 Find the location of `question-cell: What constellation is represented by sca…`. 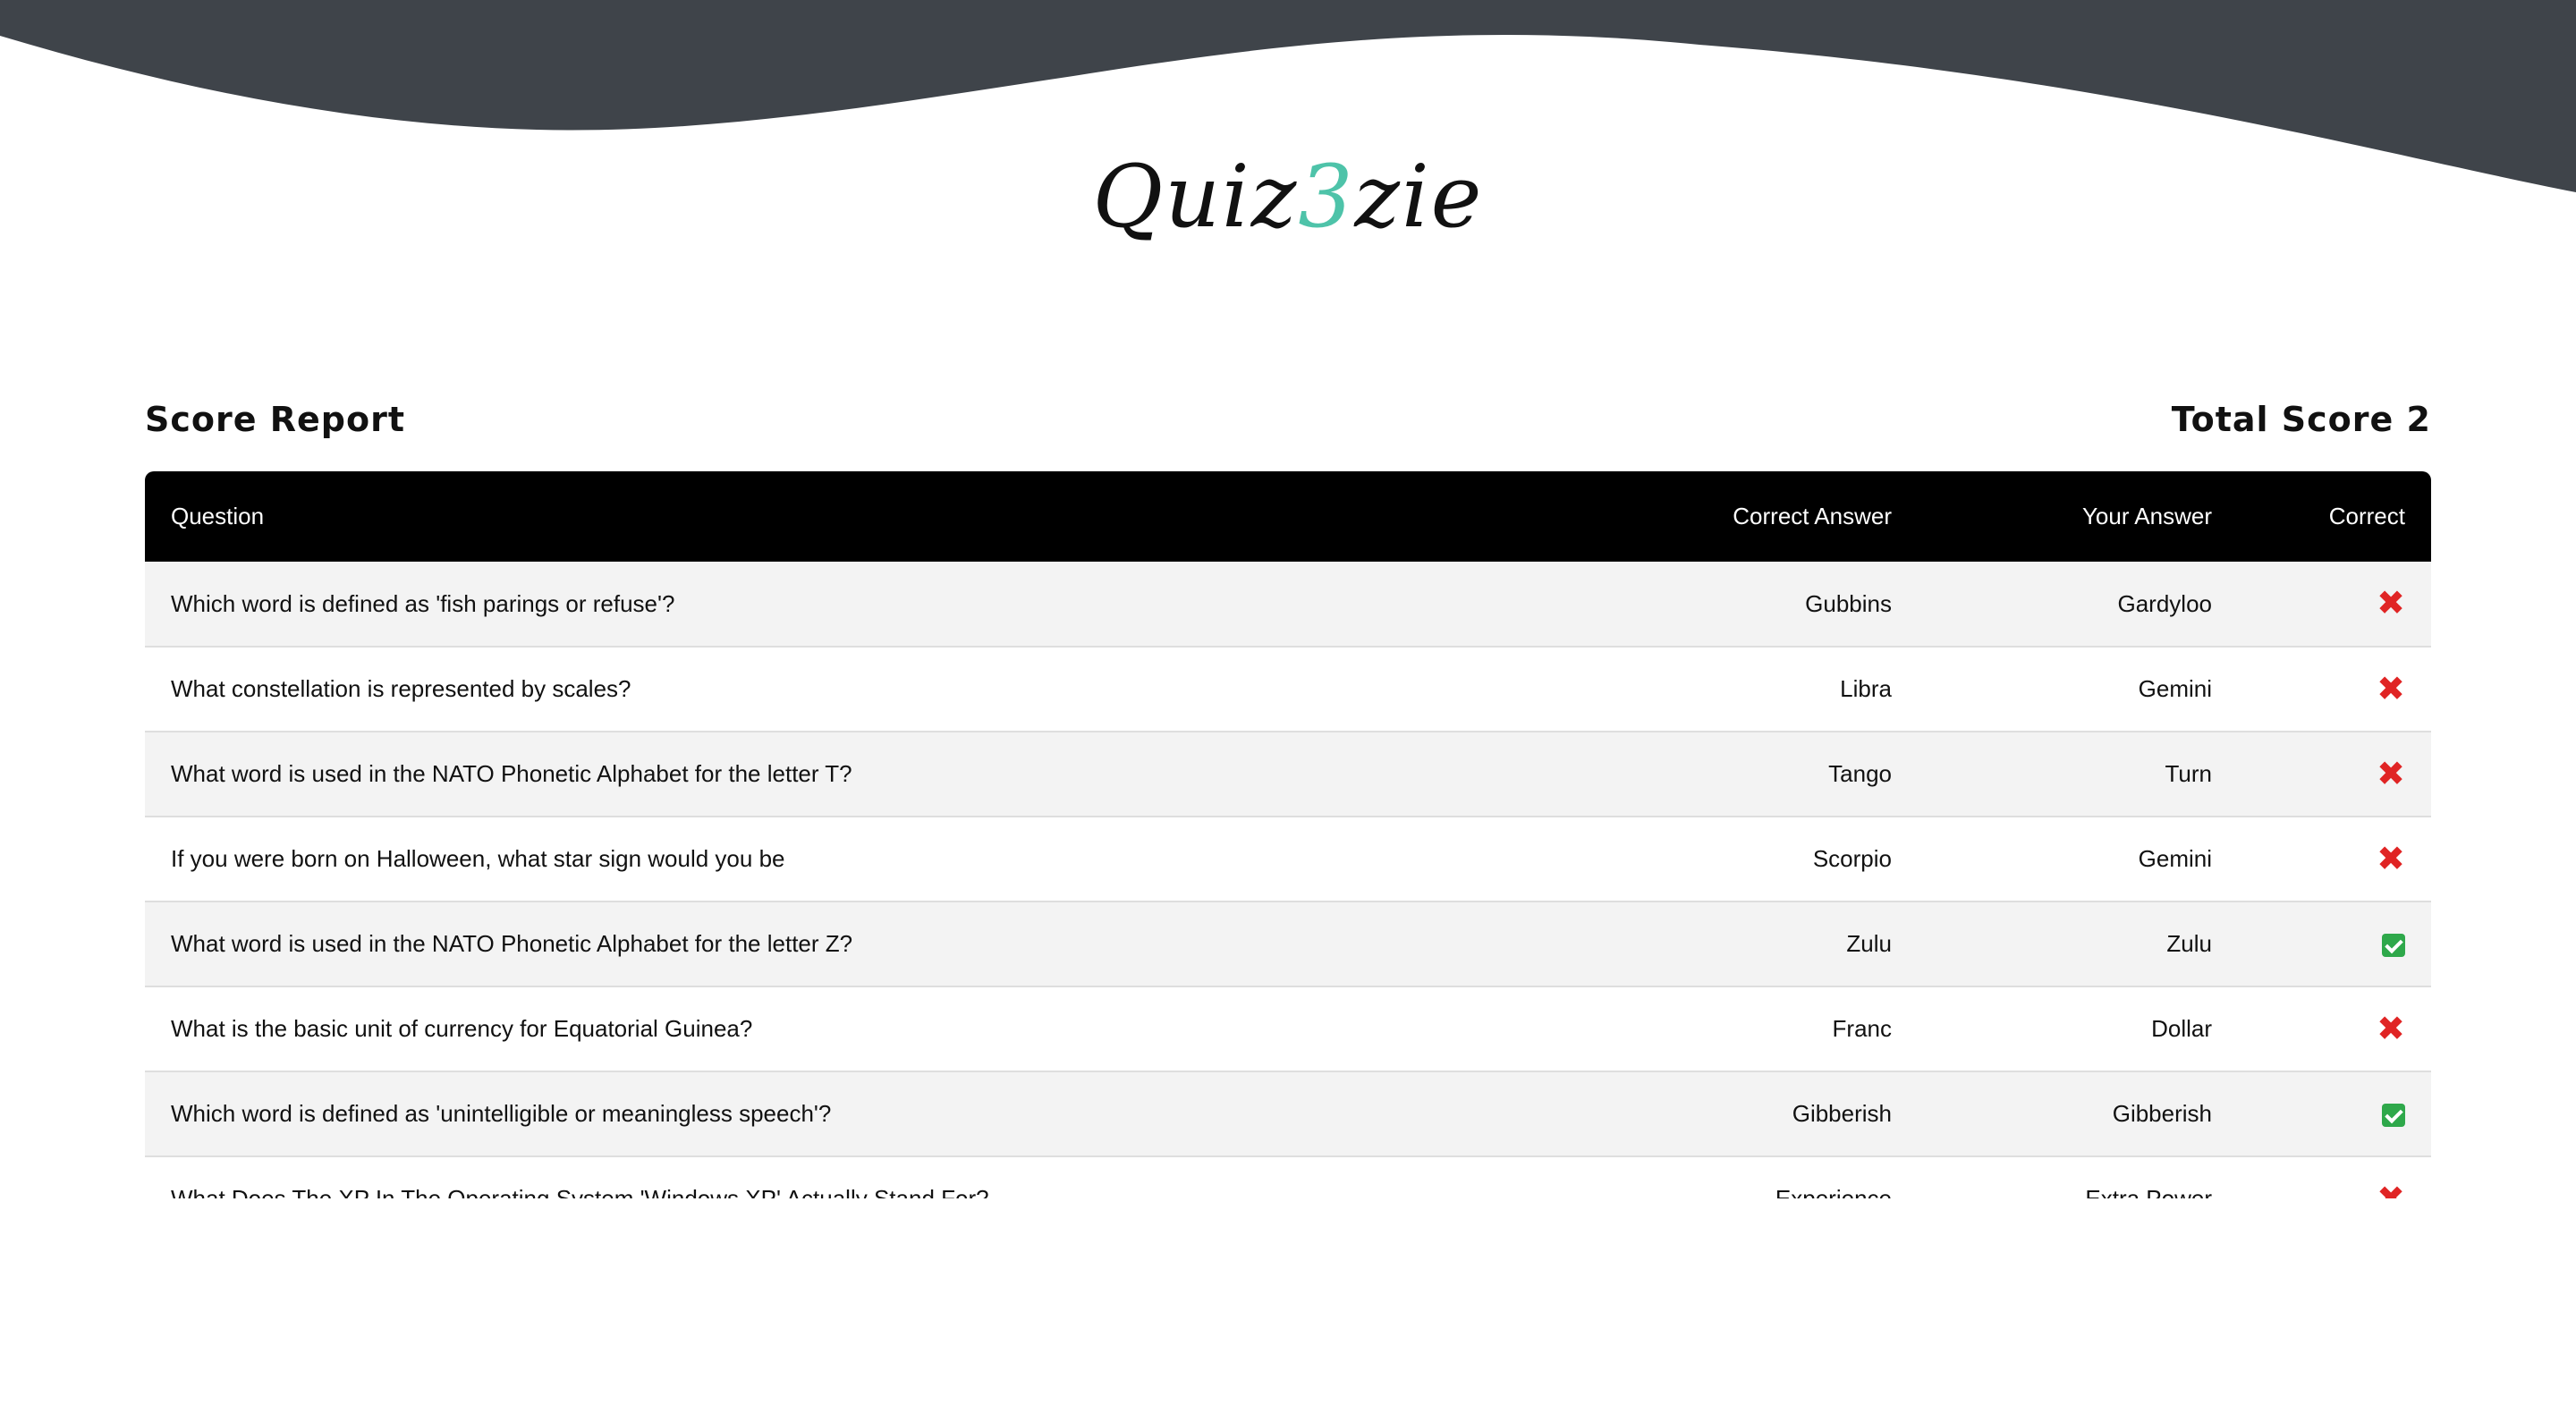

question-cell: What constellation is represented by sca… is located at coordinates (401, 688).